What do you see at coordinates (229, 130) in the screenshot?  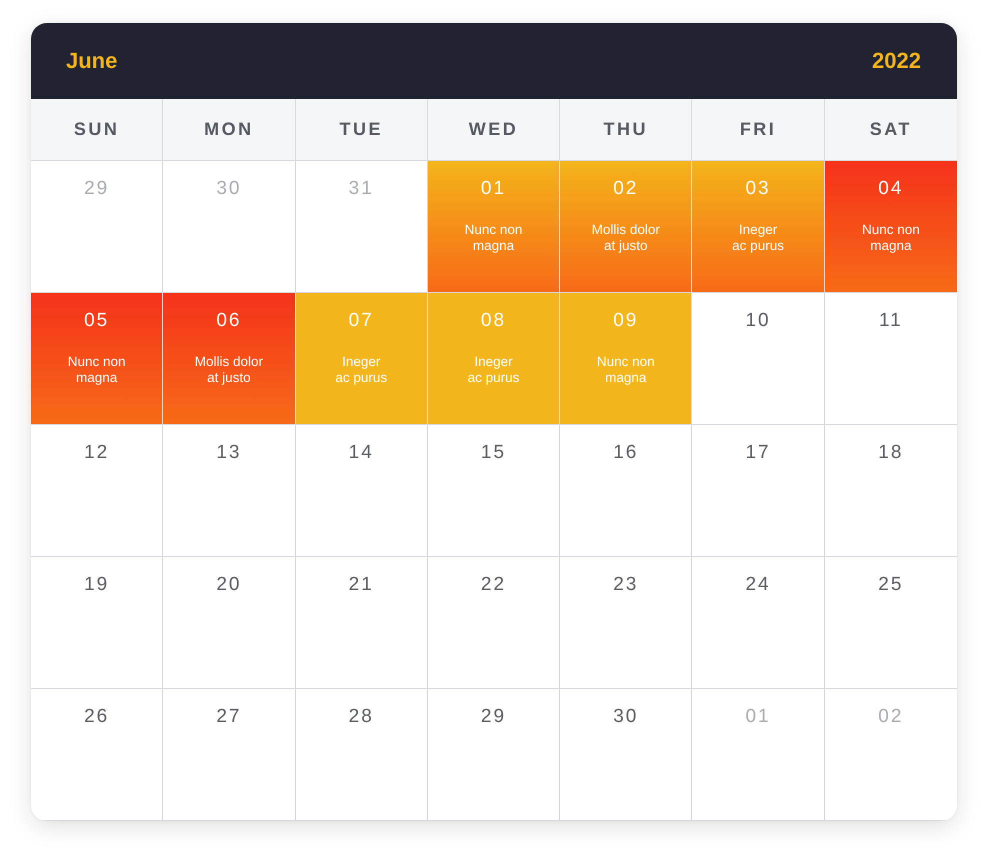 I see `weekday-header: MON` at bounding box center [229, 130].